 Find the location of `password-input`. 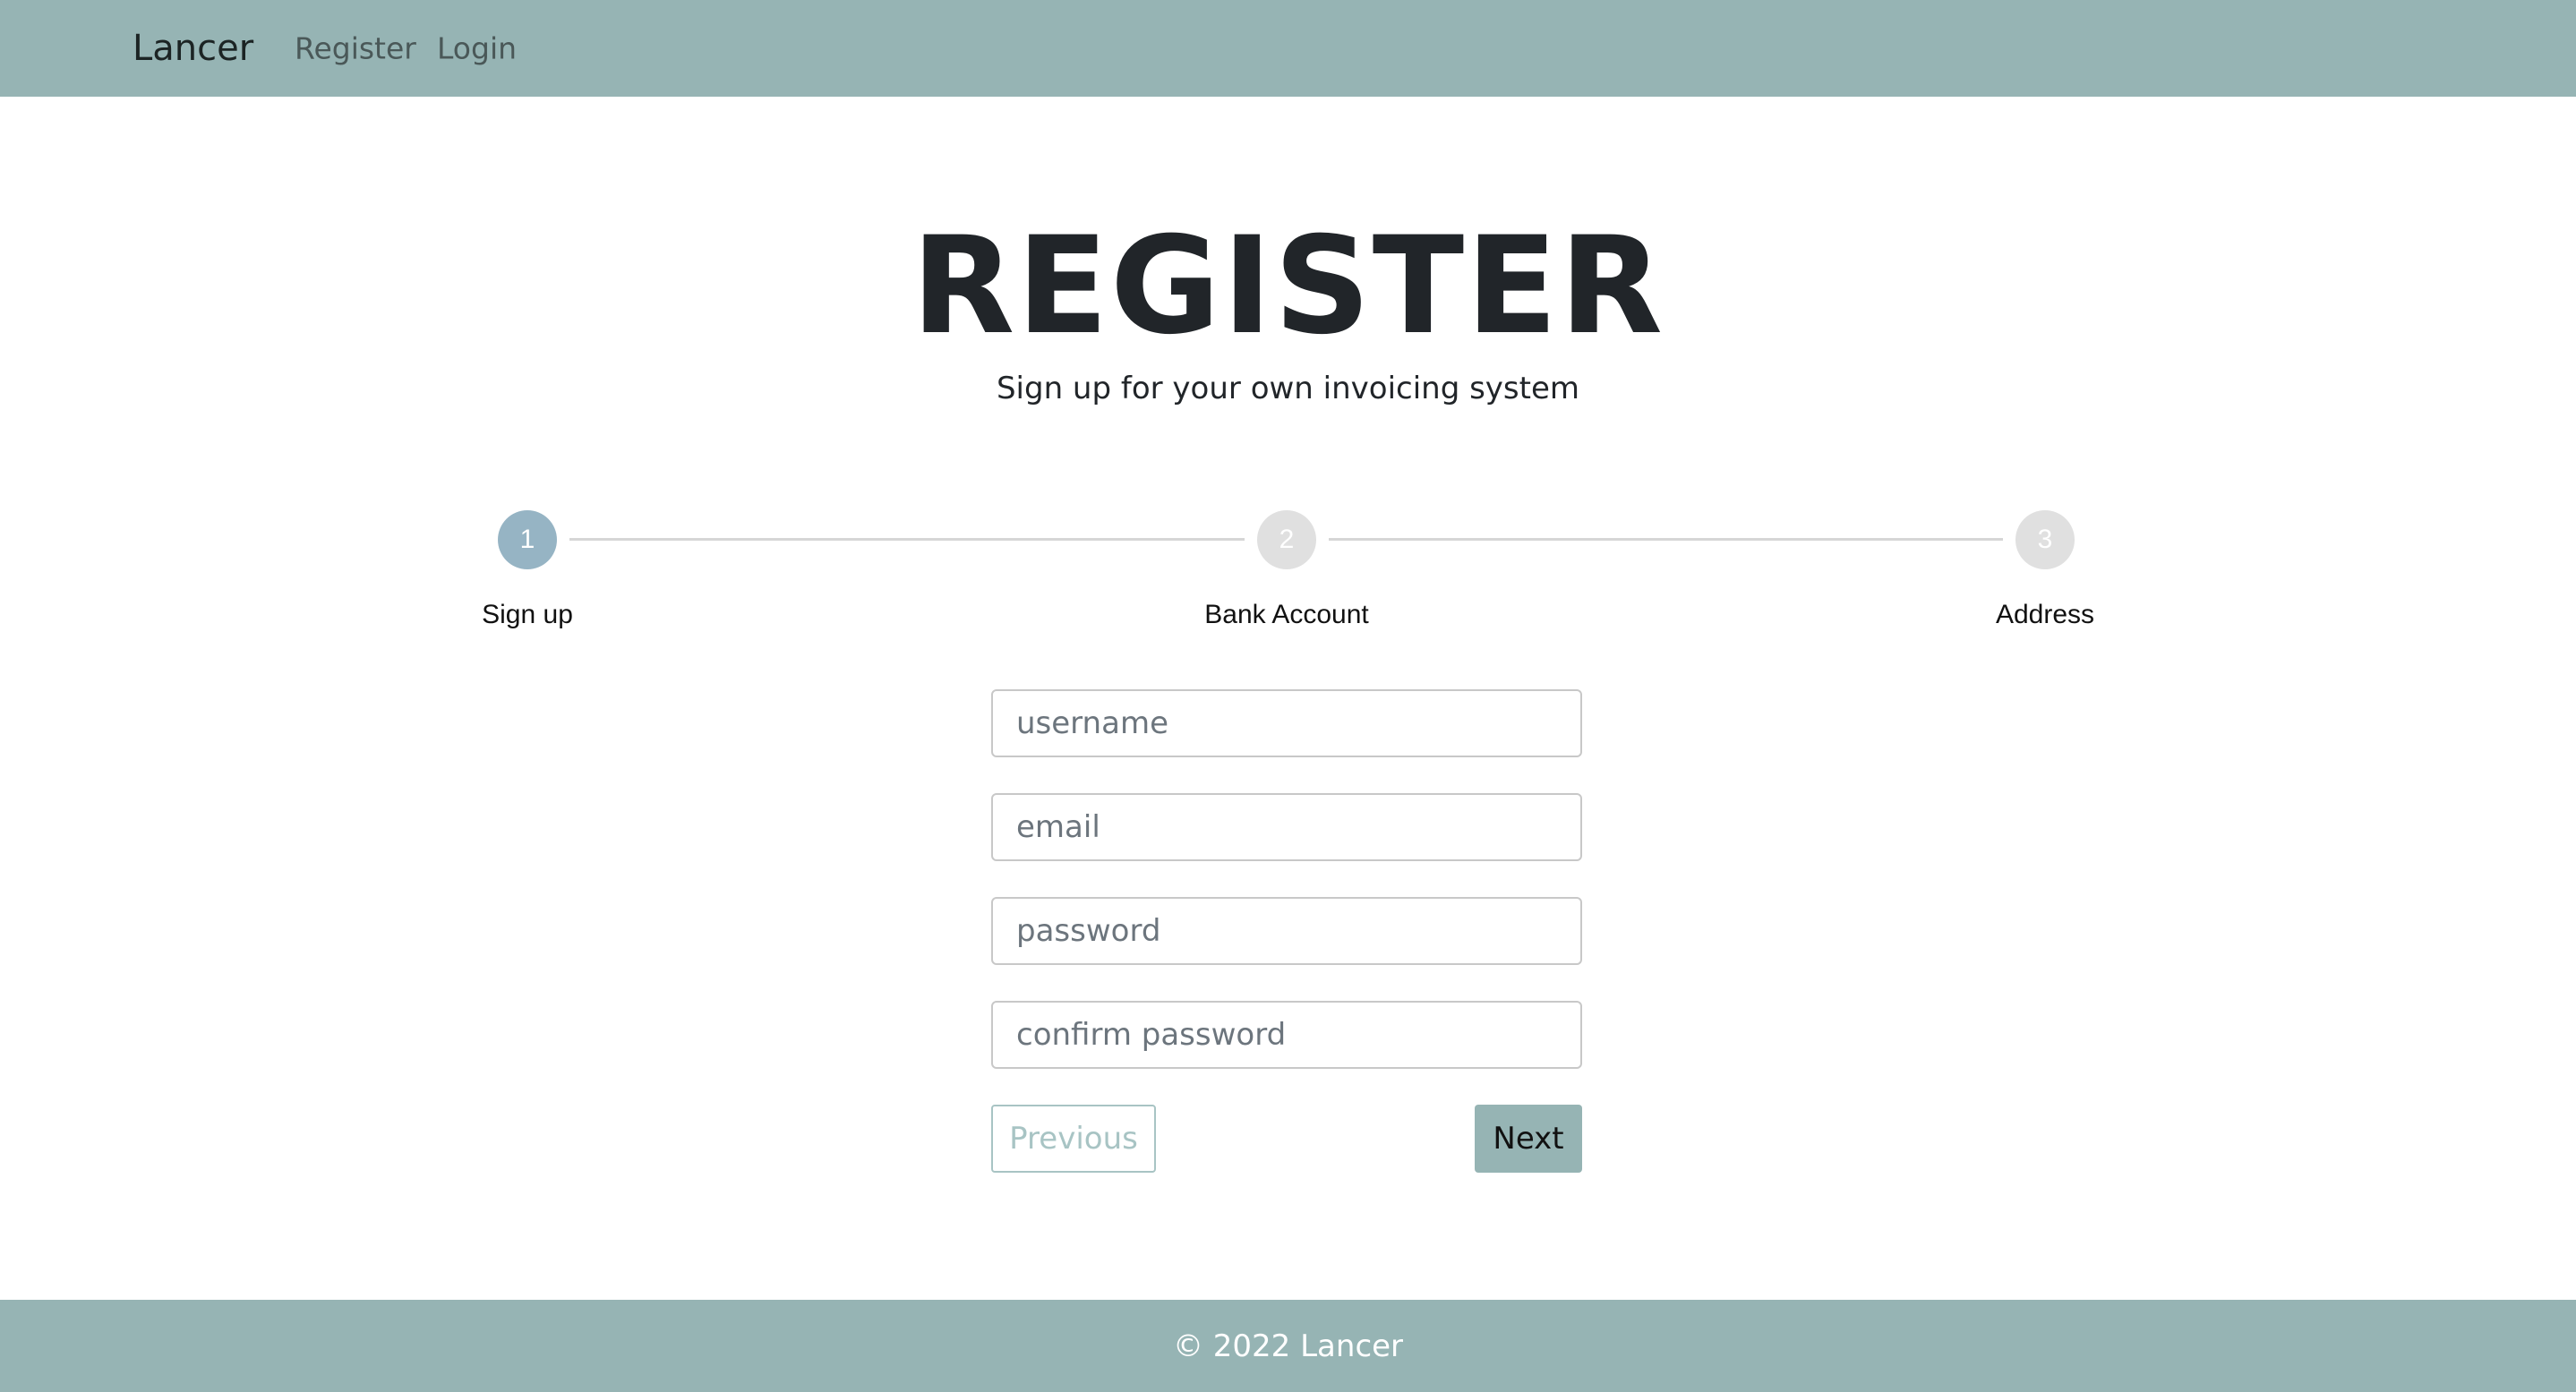

password-input is located at coordinates (1286, 931).